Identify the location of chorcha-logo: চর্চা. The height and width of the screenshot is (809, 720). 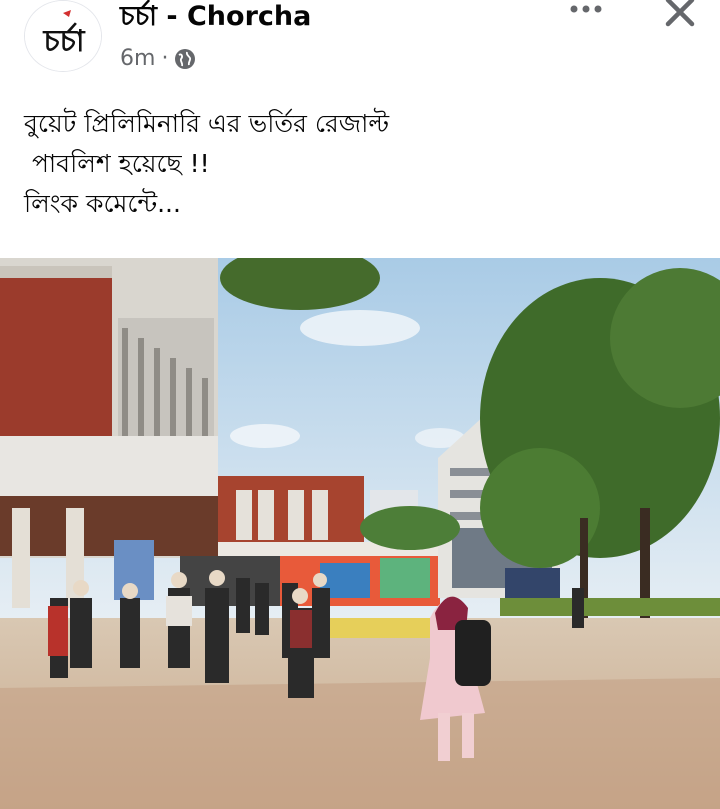
(63, 36).